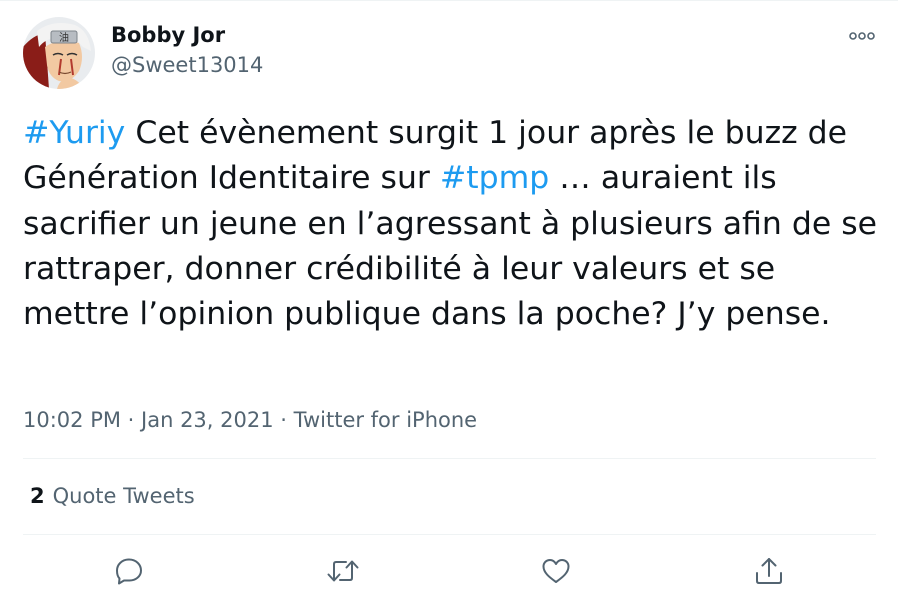 This screenshot has width=898, height=606. I want to click on hashtag-link-tpmp: #tpmp, so click(494, 178).